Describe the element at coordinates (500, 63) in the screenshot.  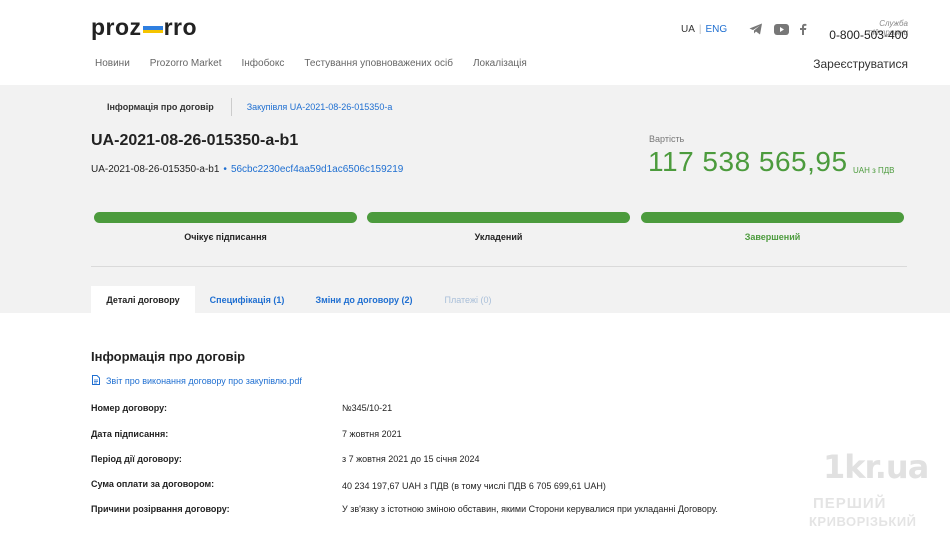
I see `nav-localization: Локалізація` at that location.